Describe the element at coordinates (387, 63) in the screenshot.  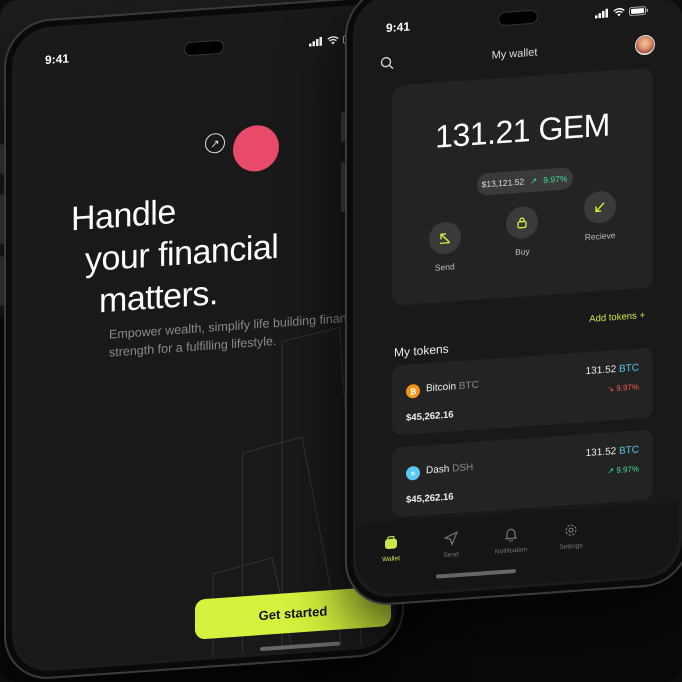
I see `search-icon` at that location.